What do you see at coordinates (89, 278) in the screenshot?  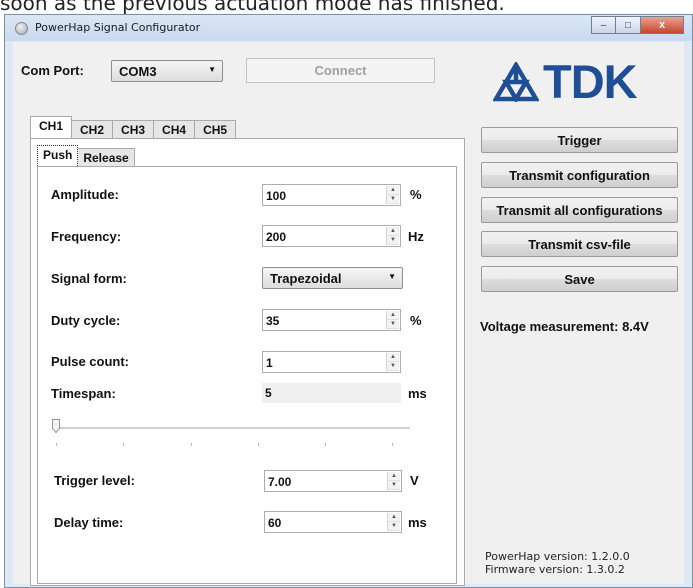 I see `signal-form-label: Signal form:` at bounding box center [89, 278].